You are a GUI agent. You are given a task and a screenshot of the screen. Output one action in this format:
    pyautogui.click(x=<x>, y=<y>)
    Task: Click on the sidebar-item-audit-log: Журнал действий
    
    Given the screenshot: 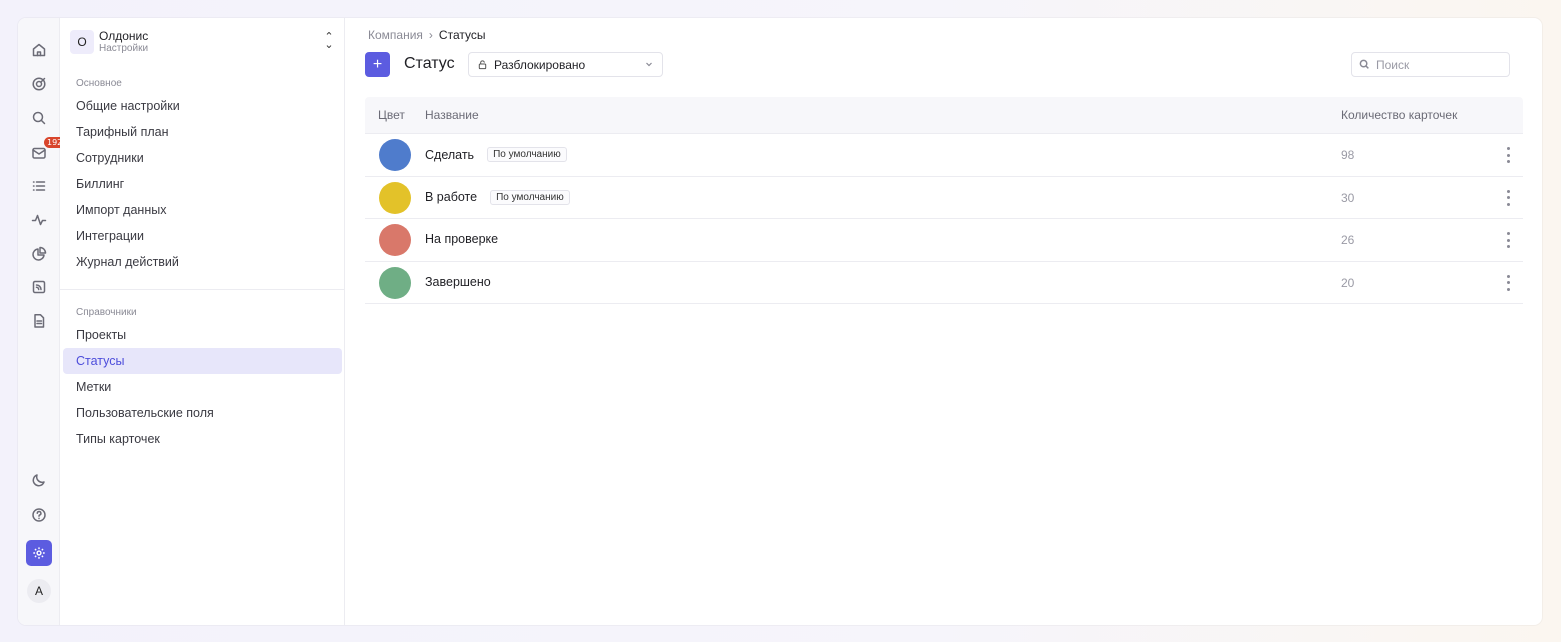 What is the action you would take?
    pyautogui.click(x=202, y=262)
    